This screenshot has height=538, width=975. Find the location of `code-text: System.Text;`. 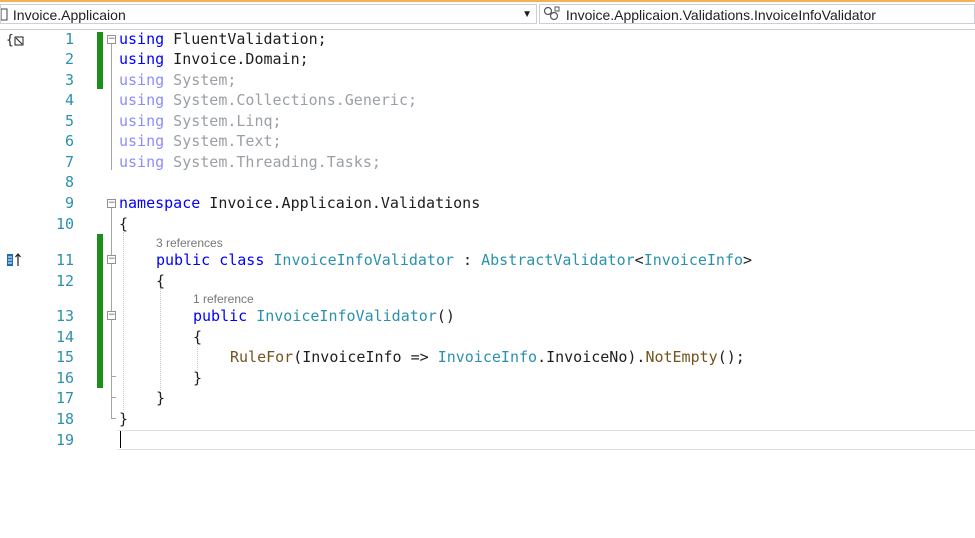

code-text: System.Text; is located at coordinates (223, 141).